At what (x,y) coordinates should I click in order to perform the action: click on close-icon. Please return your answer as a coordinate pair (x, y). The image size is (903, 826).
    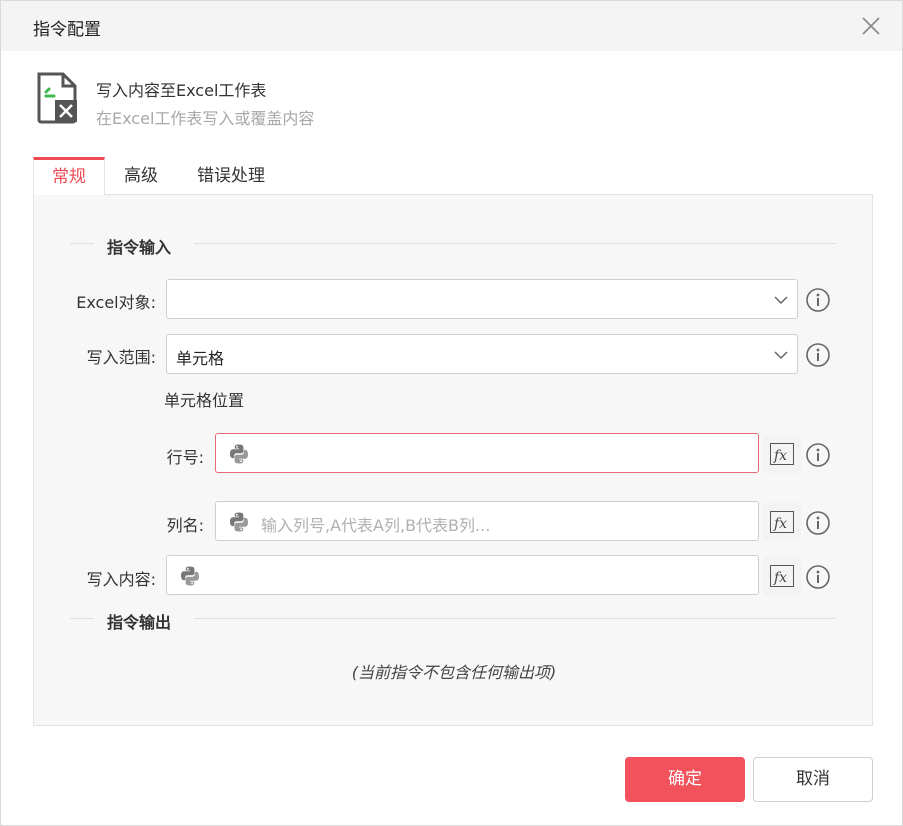
    Looking at the image, I should click on (871, 26).